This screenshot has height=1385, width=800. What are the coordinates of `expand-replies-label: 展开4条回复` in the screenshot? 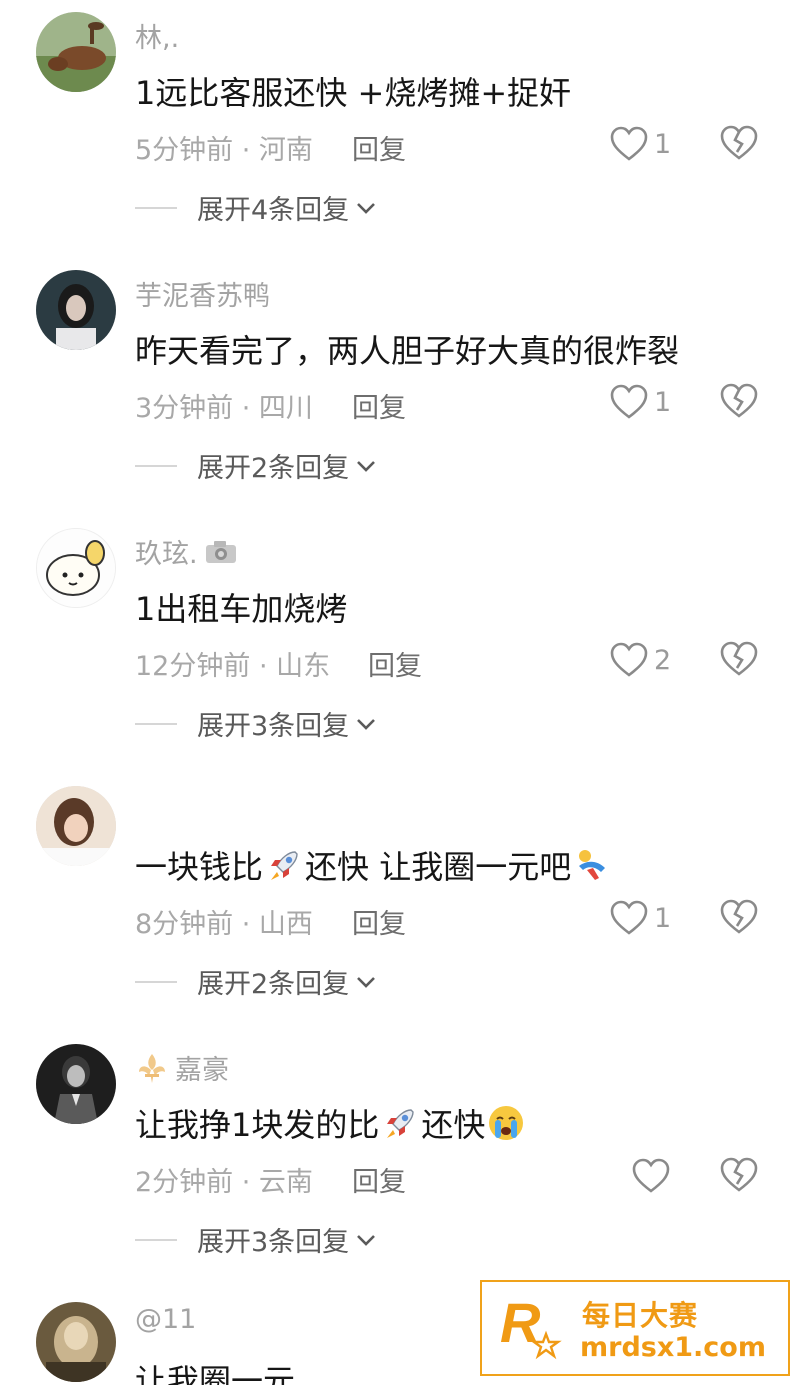 It's located at (273, 210).